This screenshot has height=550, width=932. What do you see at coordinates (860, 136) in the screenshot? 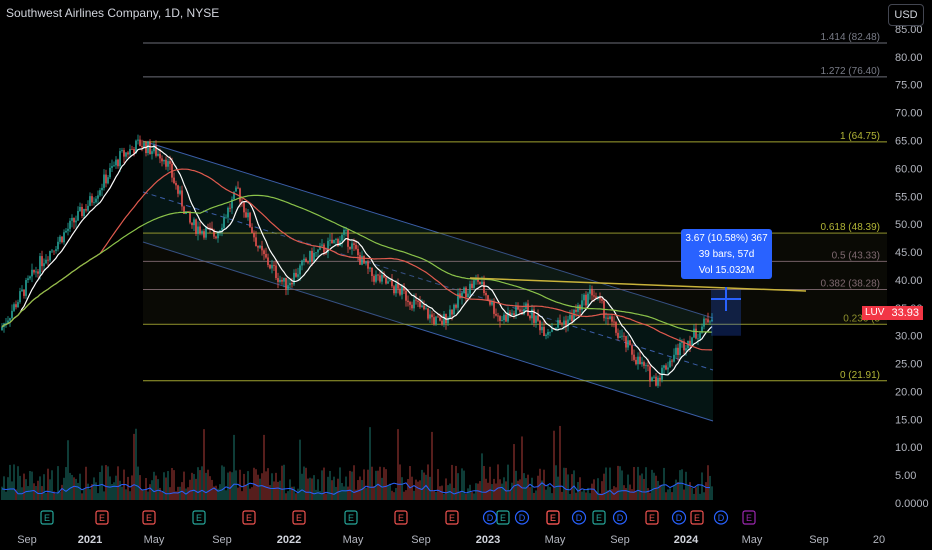
I see `fib-label: 1 (64.75)` at bounding box center [860, 136].